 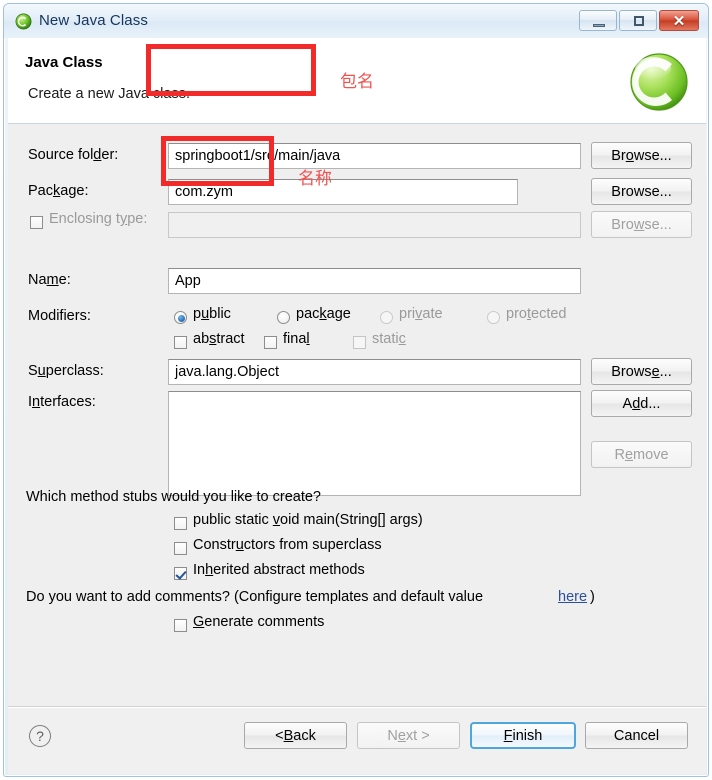 I want to click on package-label: Package:, so click(x=58, y=191).